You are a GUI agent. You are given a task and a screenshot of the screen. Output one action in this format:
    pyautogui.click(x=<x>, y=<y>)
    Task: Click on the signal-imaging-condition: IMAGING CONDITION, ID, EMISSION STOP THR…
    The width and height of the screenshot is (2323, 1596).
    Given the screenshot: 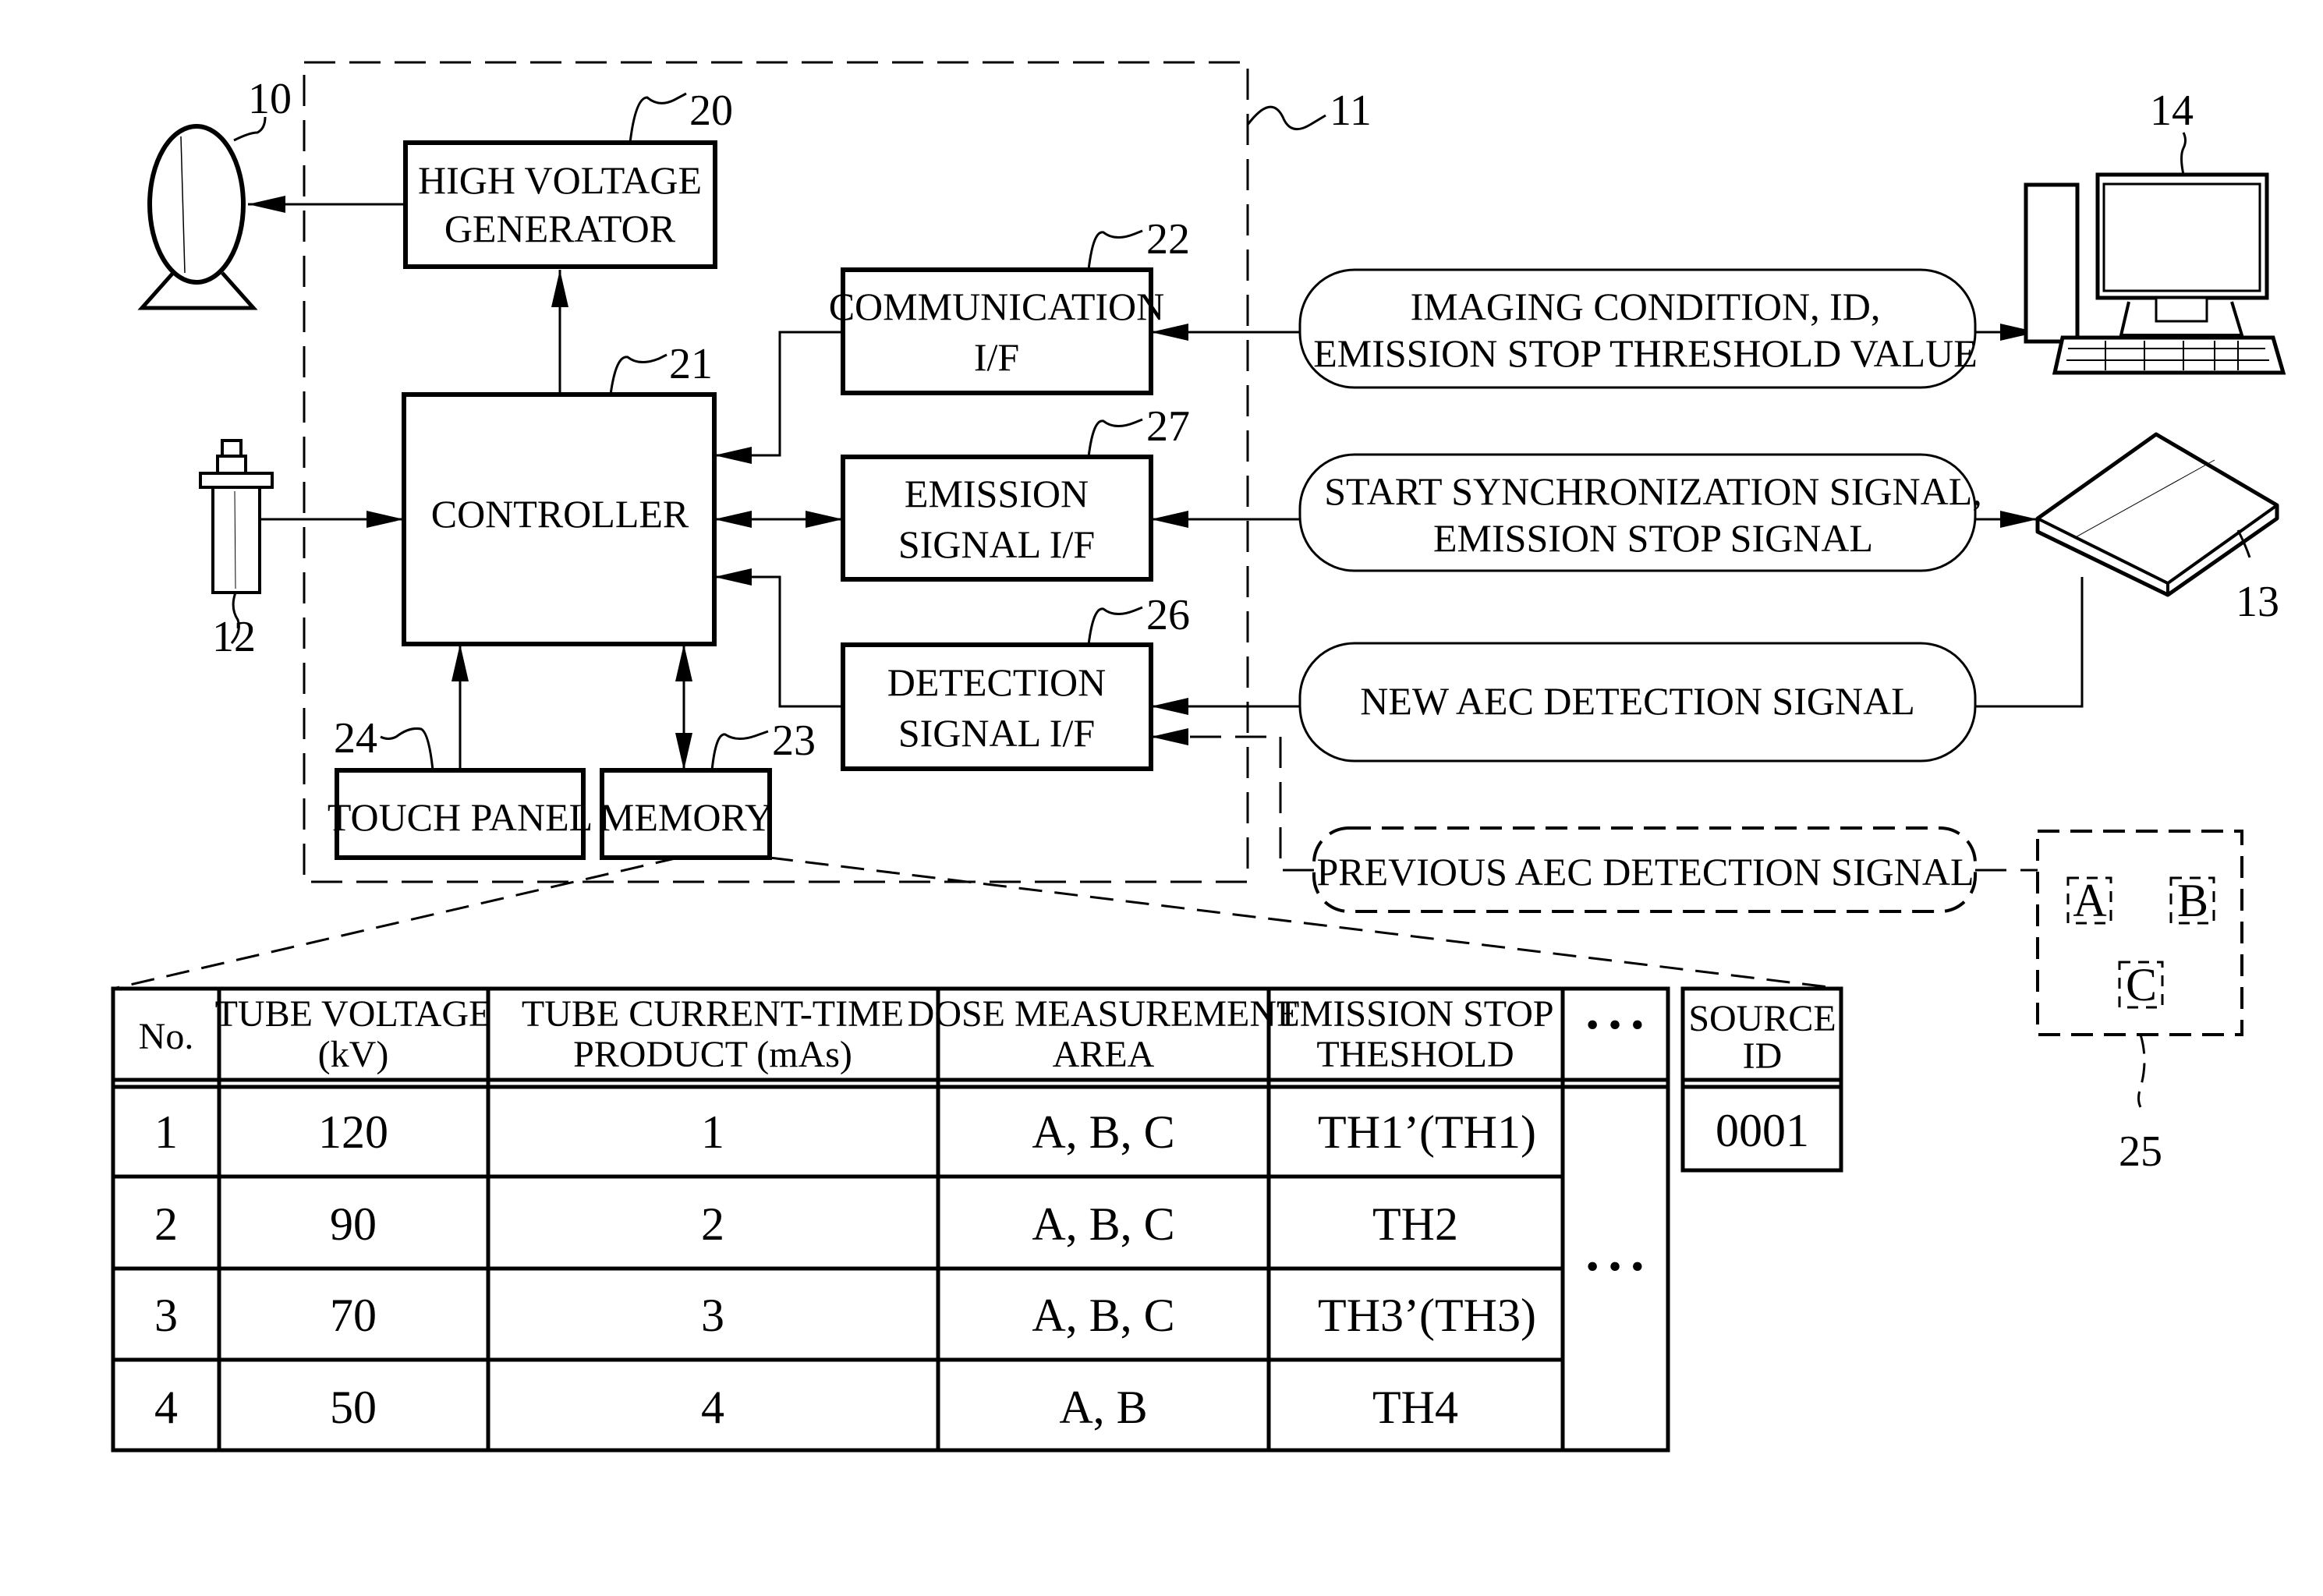 What is the action you would take?
    pyautogui.click(x=1638, y=328)
    